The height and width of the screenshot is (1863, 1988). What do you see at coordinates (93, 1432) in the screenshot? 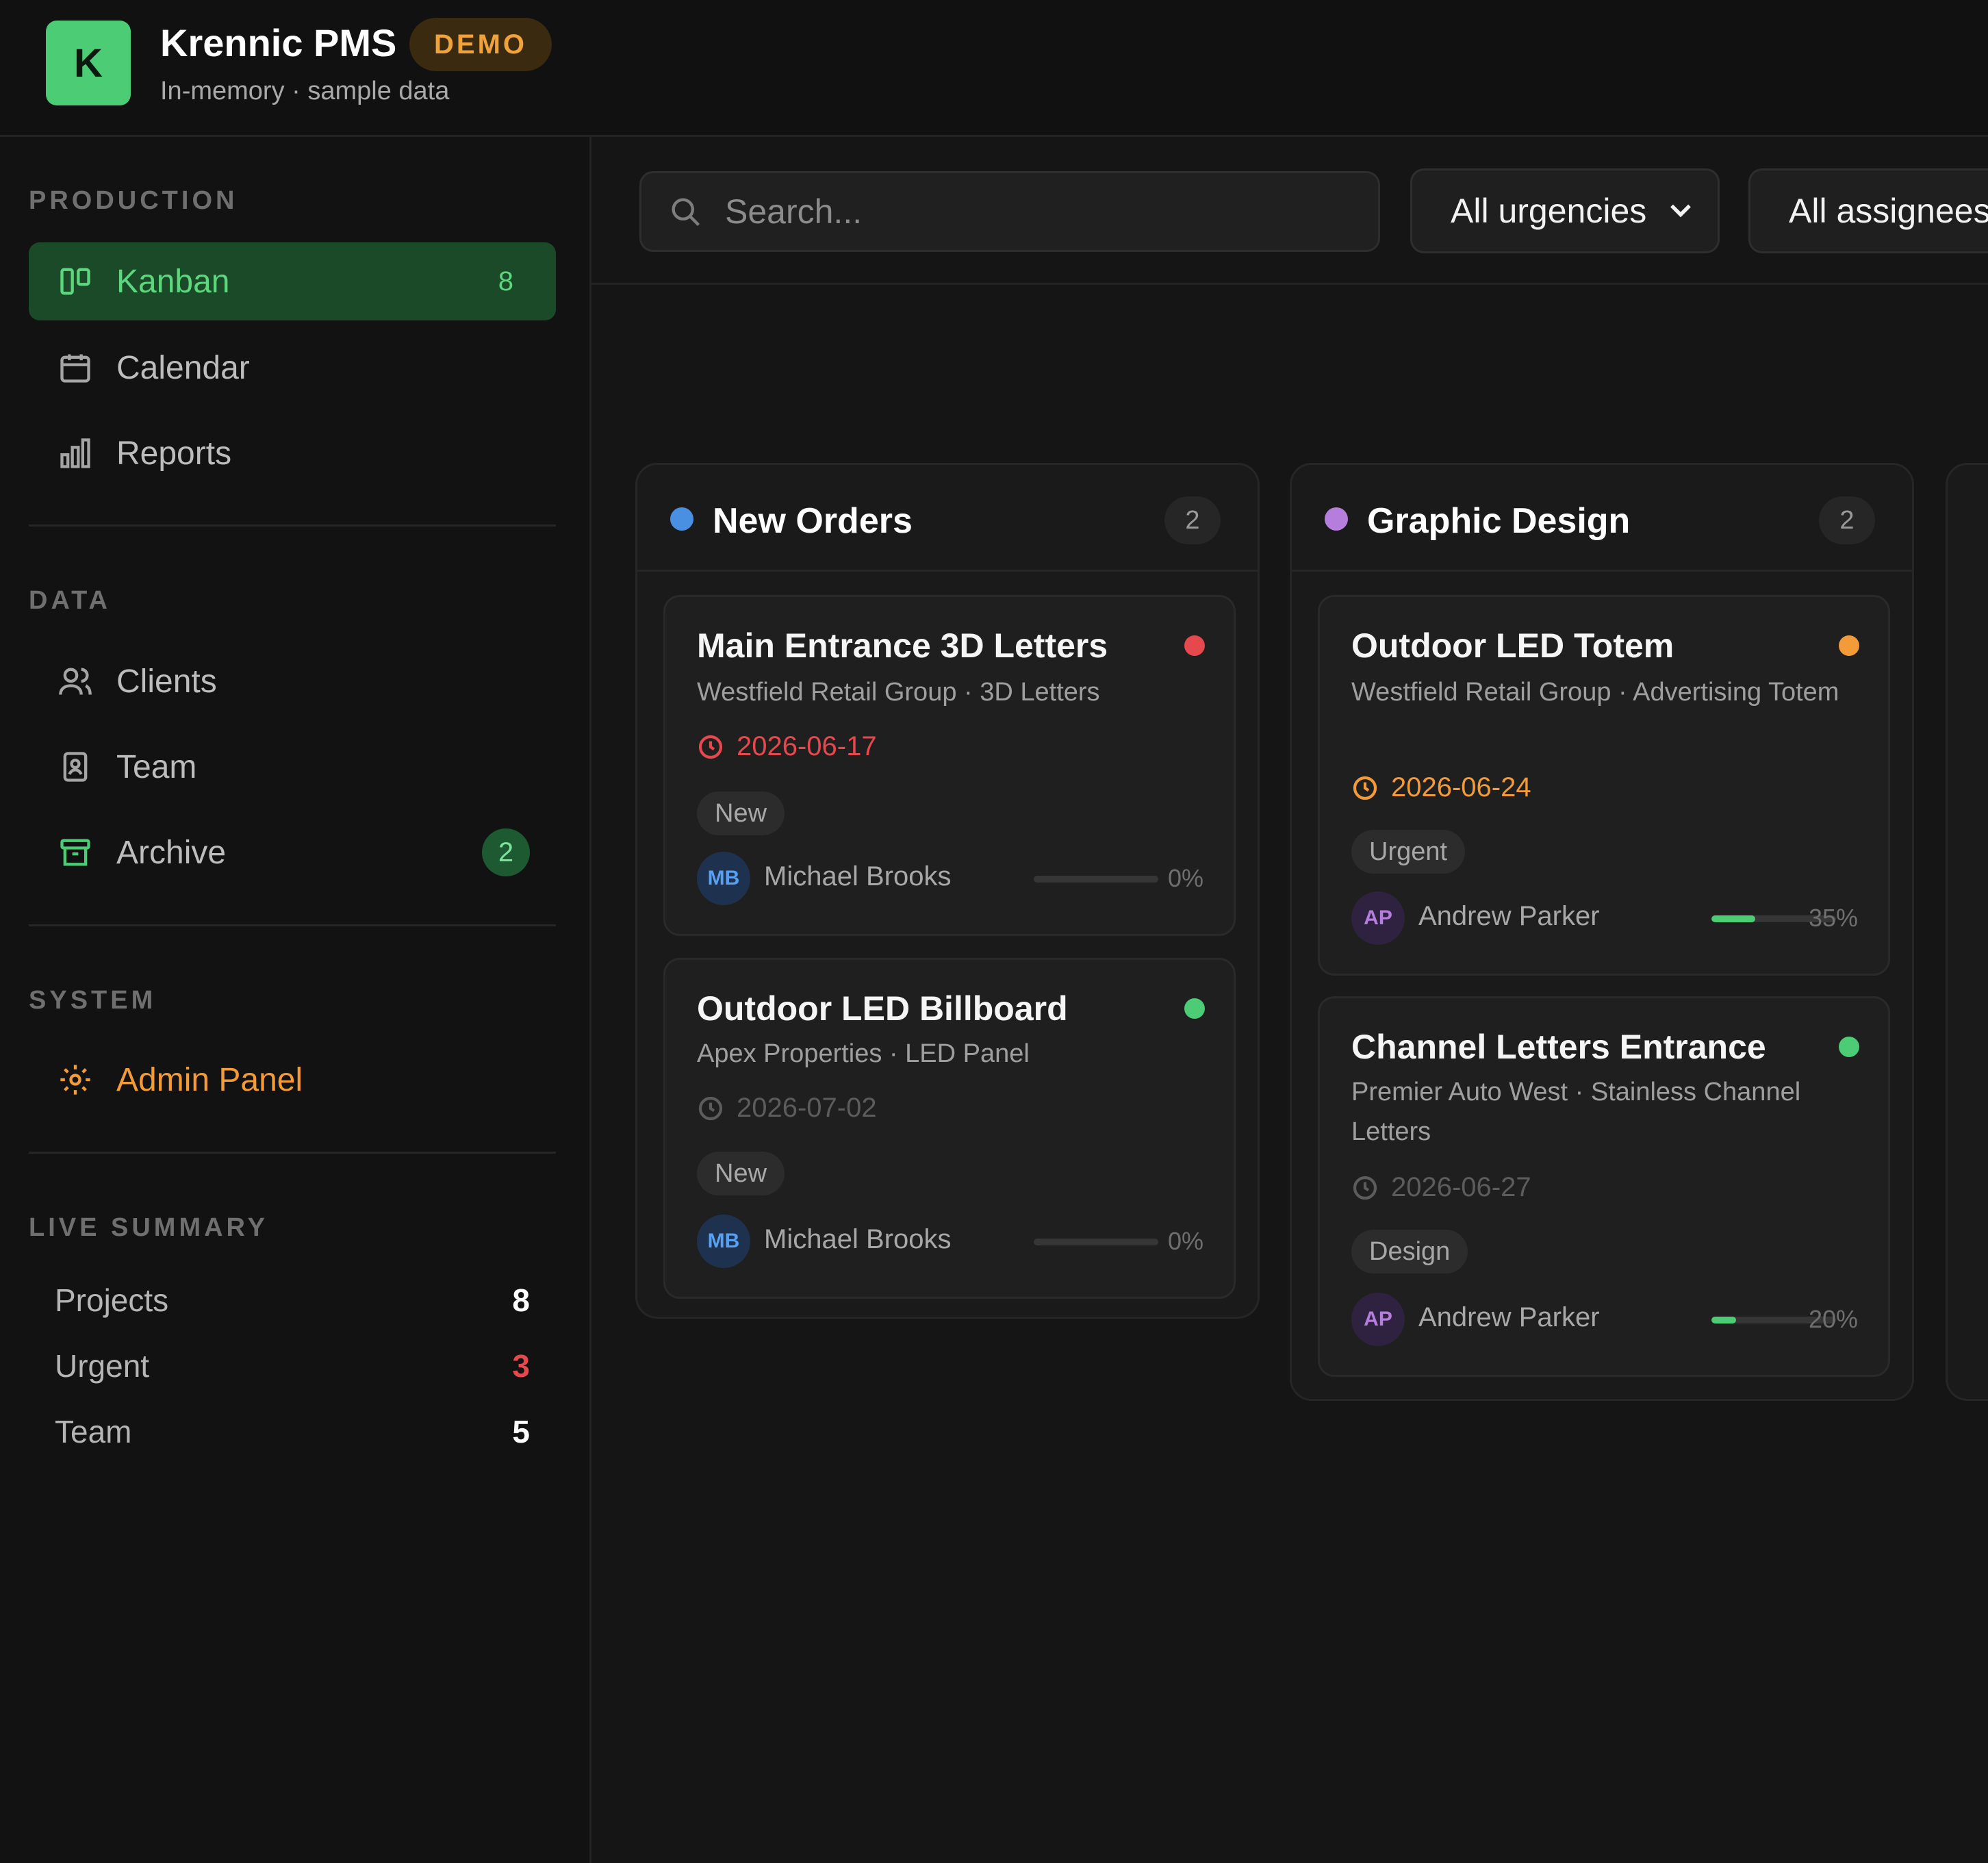
I see `summary-label: Team` at bounding box center [93, 1432].